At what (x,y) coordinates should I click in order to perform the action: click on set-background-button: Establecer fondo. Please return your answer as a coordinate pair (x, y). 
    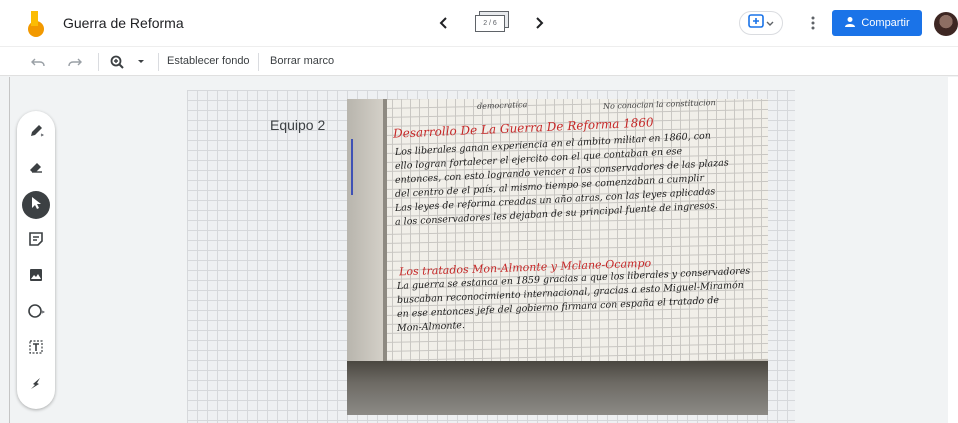
    Looking at the image, I should click on (208, 61).